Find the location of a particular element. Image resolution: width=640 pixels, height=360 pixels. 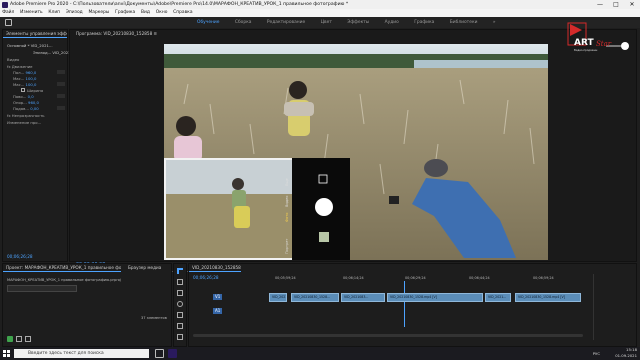

menu-file: Файл is located at coordinates (8, 13).